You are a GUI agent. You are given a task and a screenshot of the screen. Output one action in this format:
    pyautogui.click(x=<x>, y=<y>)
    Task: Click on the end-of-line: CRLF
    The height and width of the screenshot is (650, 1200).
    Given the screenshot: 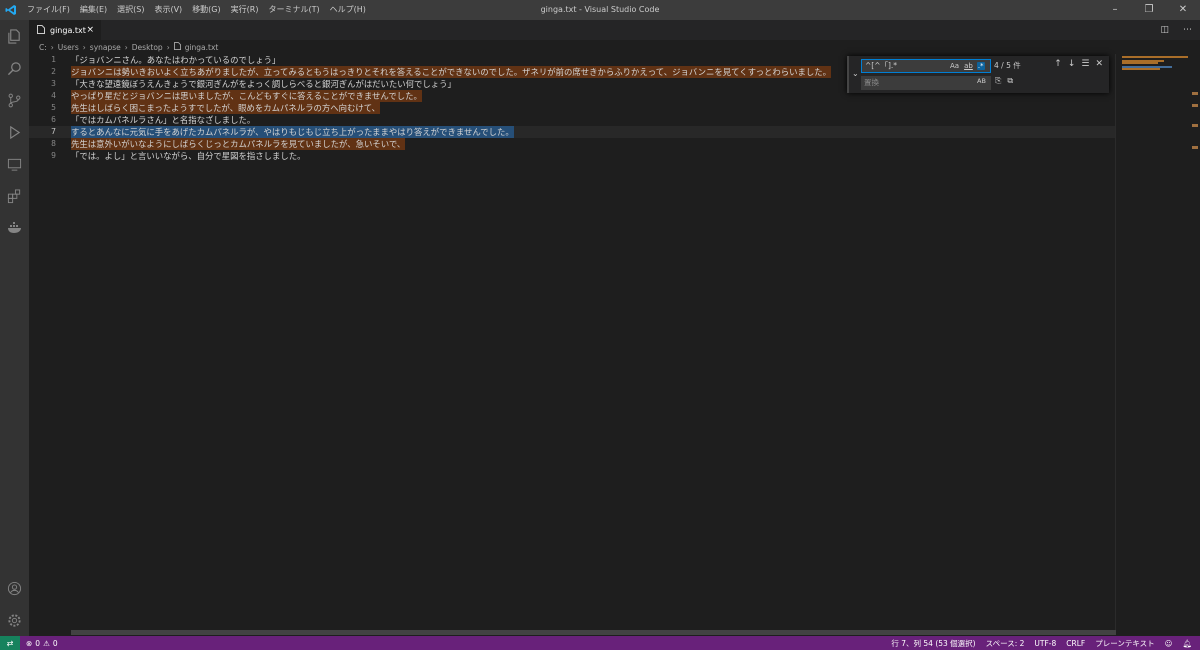 What is the action you would take?
    pyautogui.click(x=1075, y=643)
    